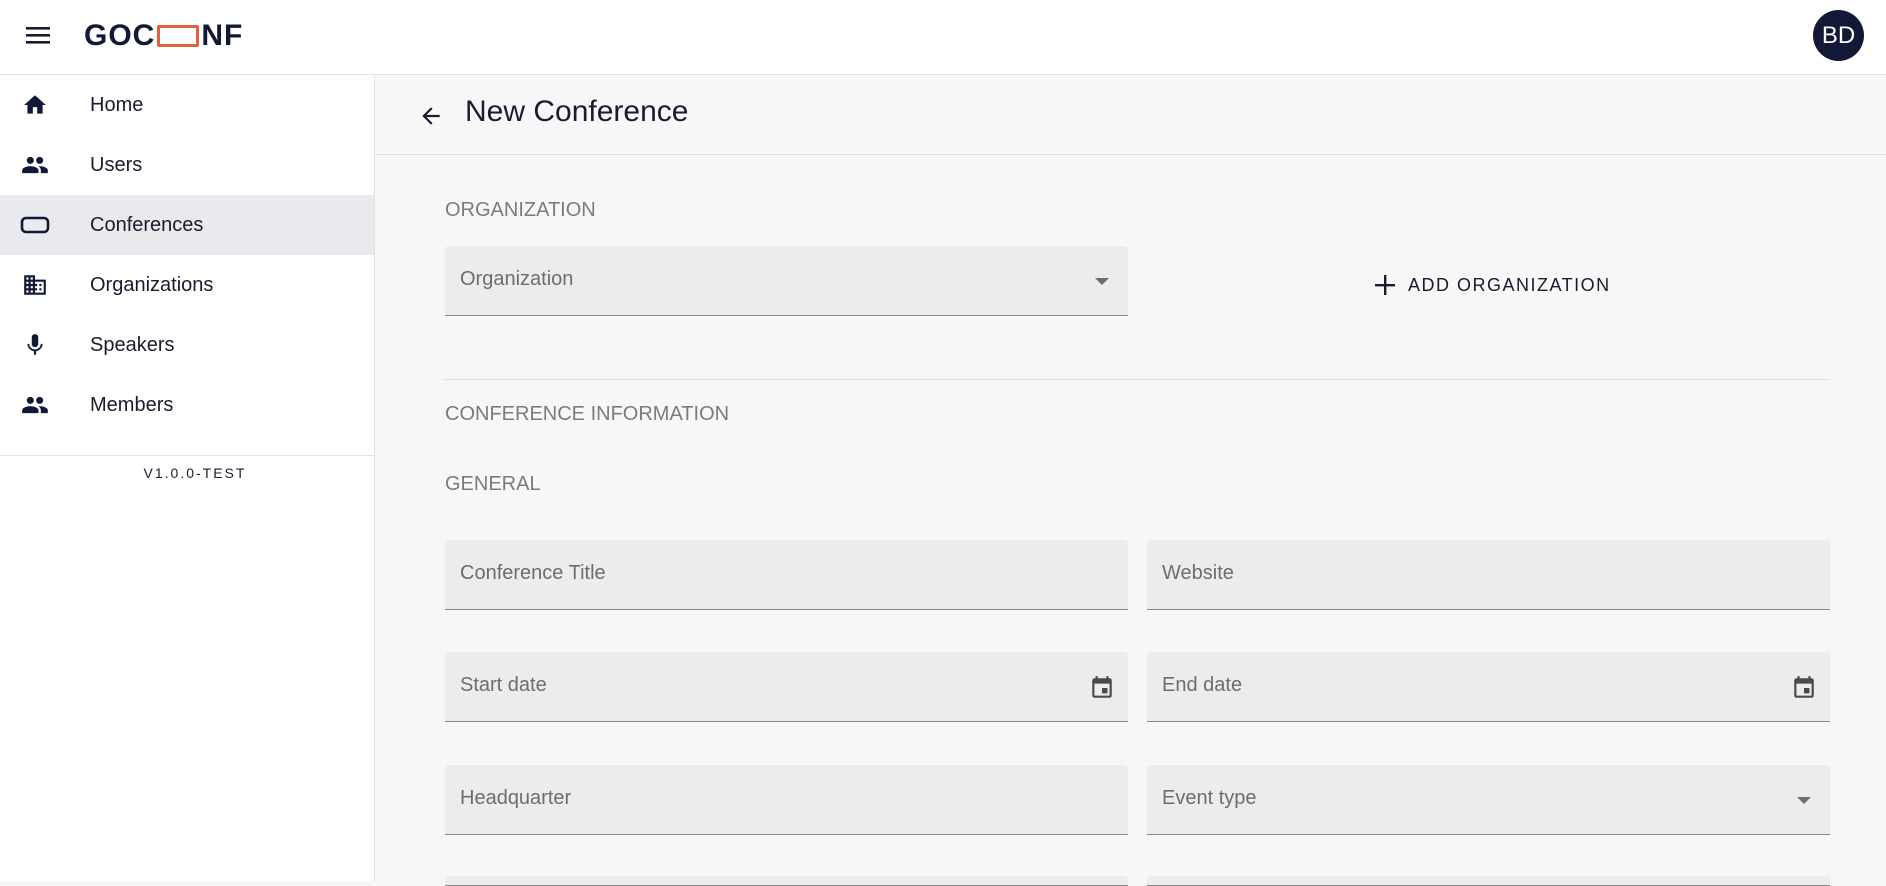  What do you see at coordinates (178, 36) in the screenshot?
I see `logo-mark-icon` at bounding box center [178, 36].